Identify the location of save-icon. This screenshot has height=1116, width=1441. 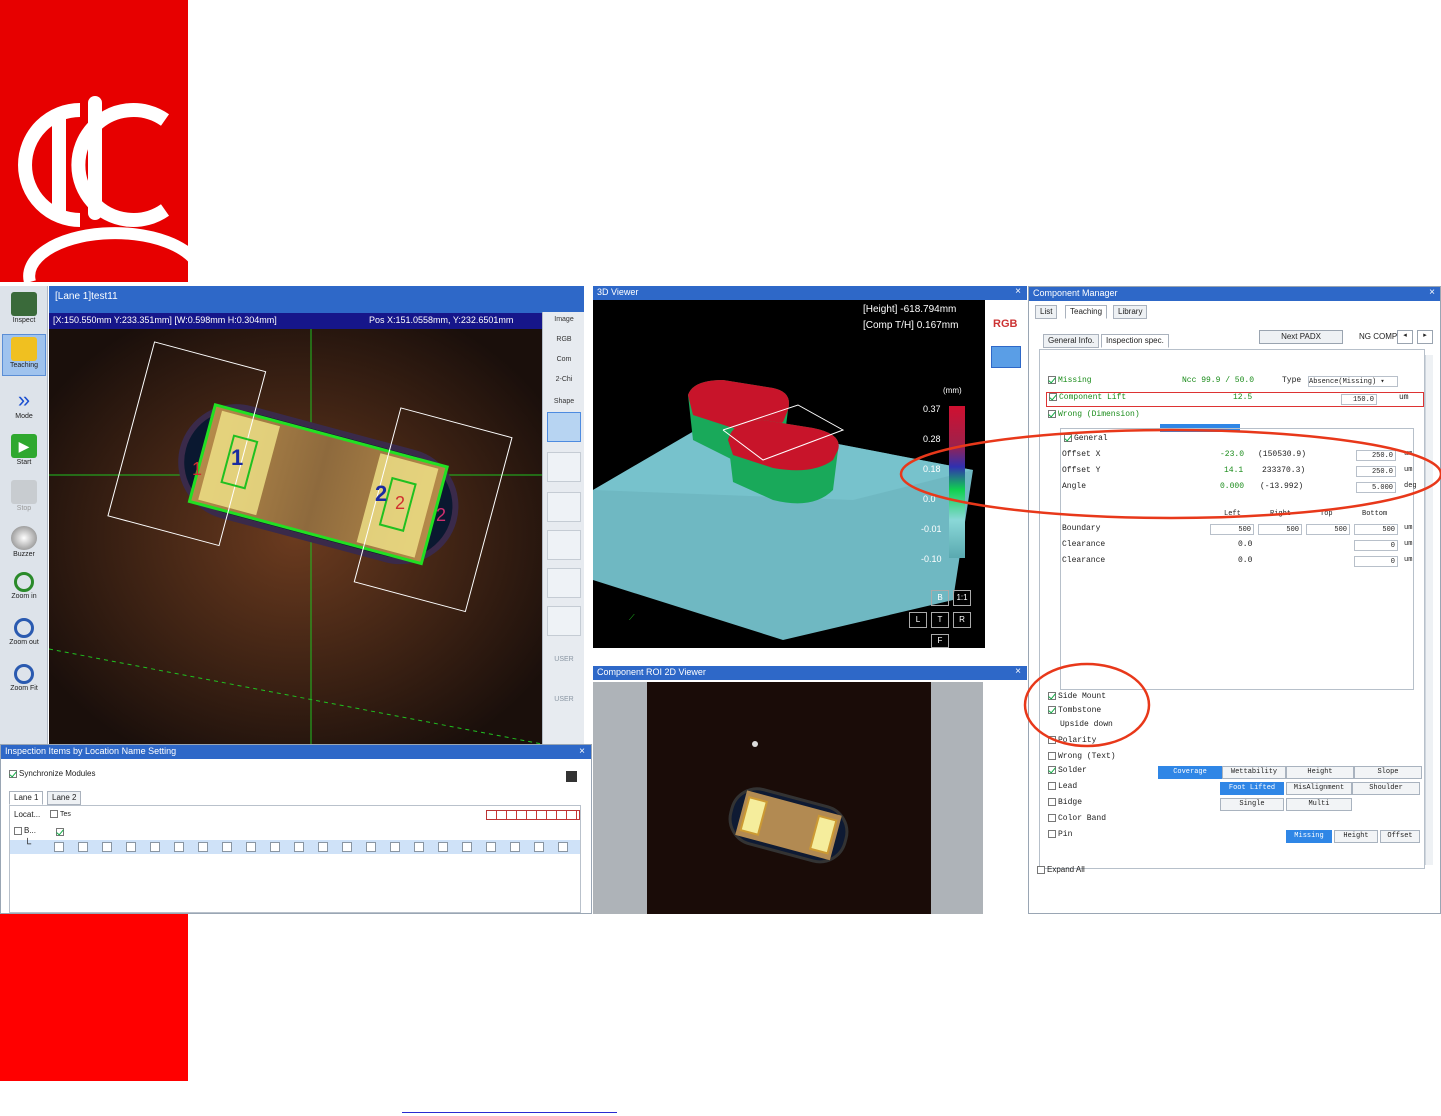
(571, 776).